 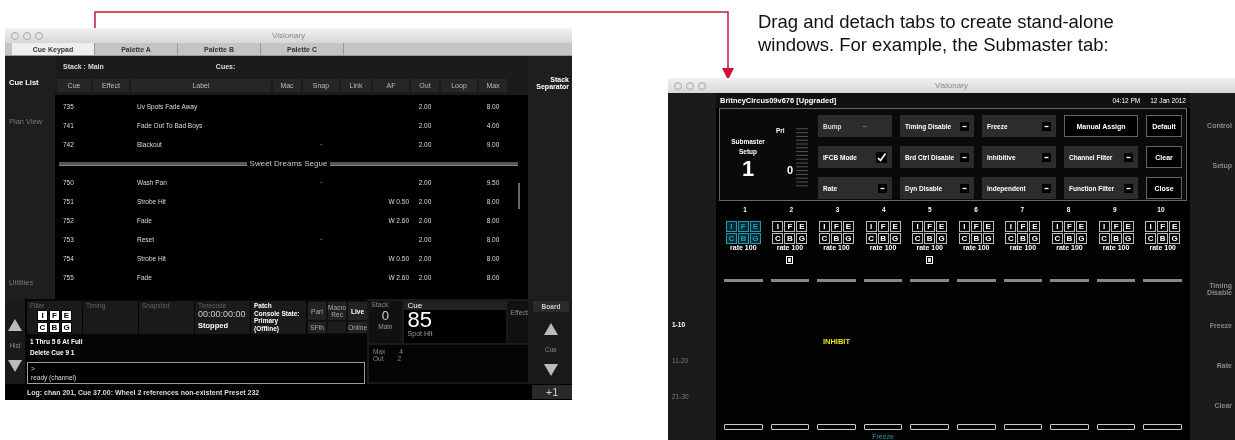 I want to click on cue-label: Cue, so click(x=455, y=305).